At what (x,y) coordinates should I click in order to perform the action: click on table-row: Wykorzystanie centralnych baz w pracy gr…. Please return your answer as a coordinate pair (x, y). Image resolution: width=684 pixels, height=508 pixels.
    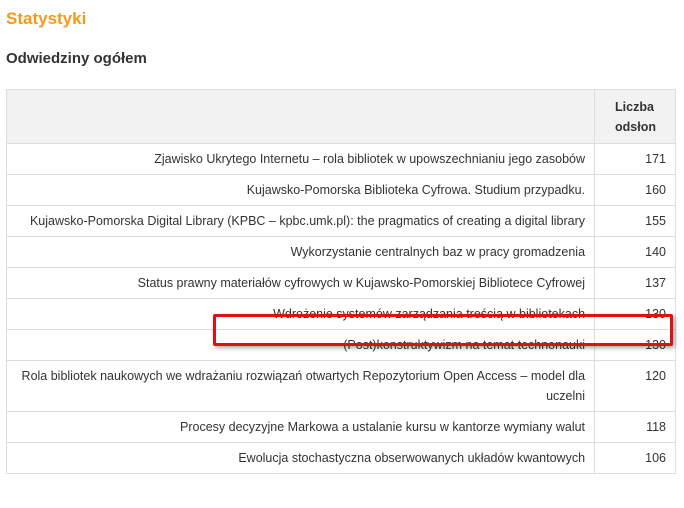
    Looking at the image, I should click on (340, 252).